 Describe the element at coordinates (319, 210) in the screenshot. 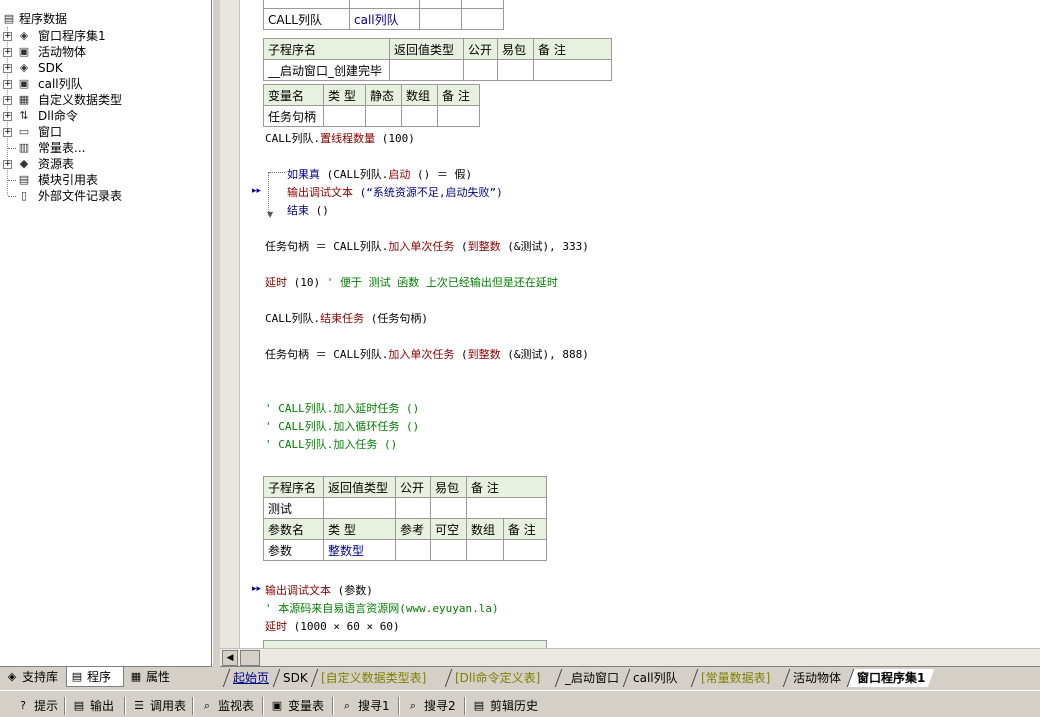

I see `code-args: ()` at that location.